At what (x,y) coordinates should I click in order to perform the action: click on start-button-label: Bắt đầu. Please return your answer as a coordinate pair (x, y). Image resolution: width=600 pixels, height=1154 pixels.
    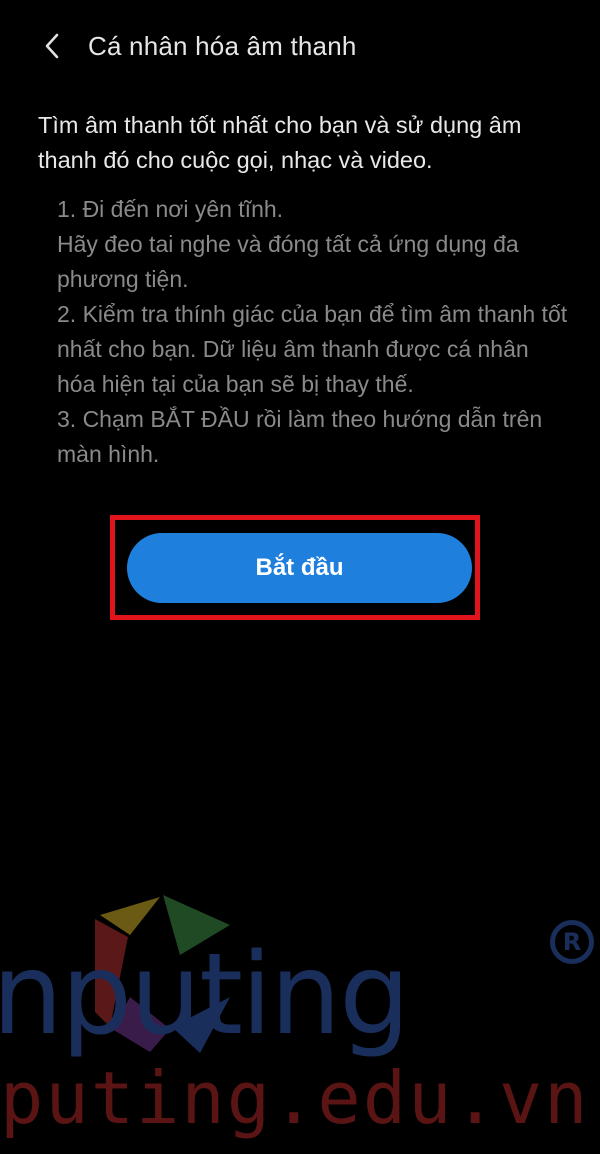
    Looking at the image, I should click on (299, 567).